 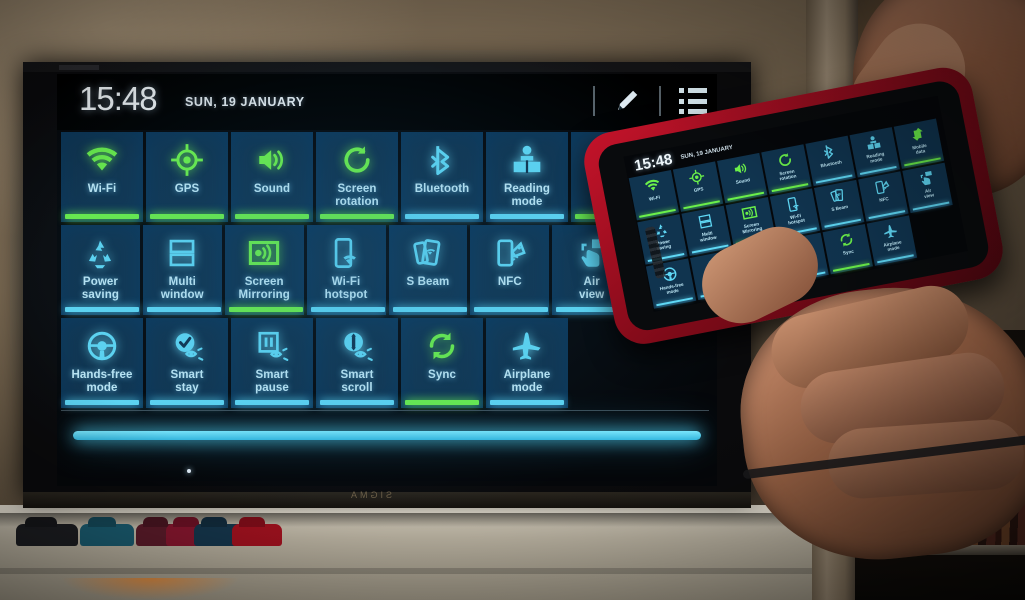 What do you see at coordinates (387, 435) in the screenshot?
I see `brightness-slider` at bounding box center [387, 435].